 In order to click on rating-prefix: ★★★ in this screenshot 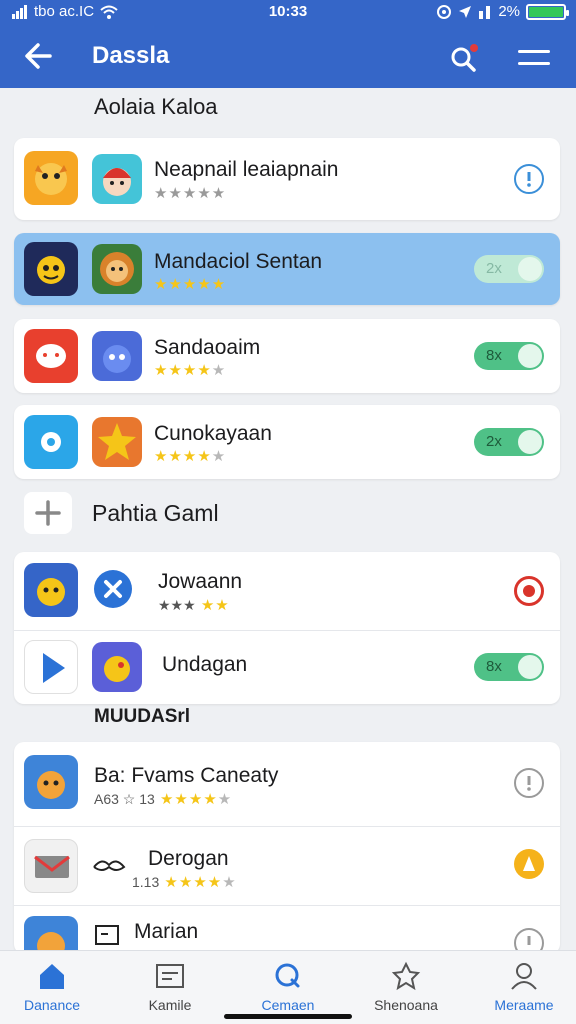, I will do `click(177, 605)`.